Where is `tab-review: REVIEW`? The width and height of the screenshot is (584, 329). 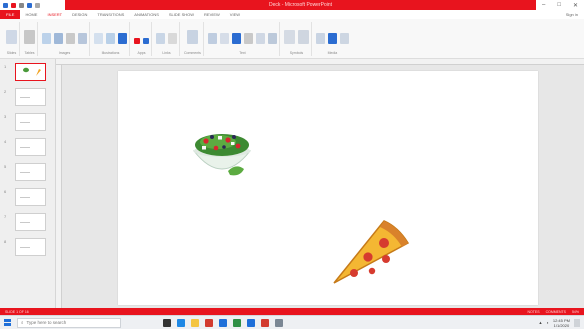
tab-review: REVIEW is located at coordinates (212, 14).